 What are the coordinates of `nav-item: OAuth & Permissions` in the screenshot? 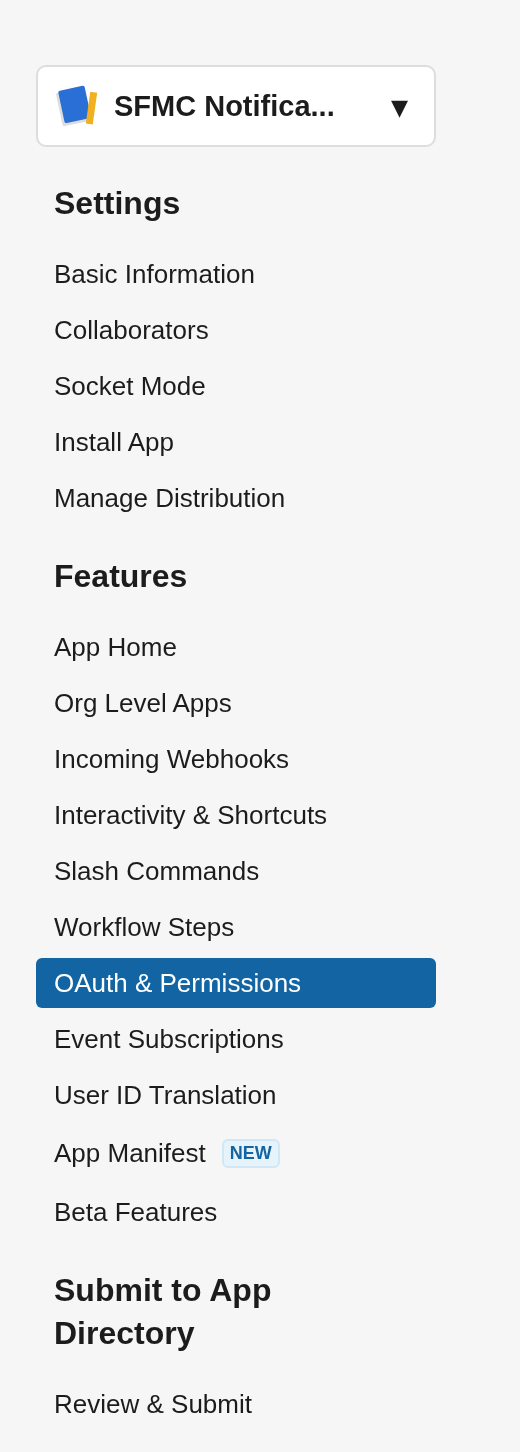 It's located at (236, 983).